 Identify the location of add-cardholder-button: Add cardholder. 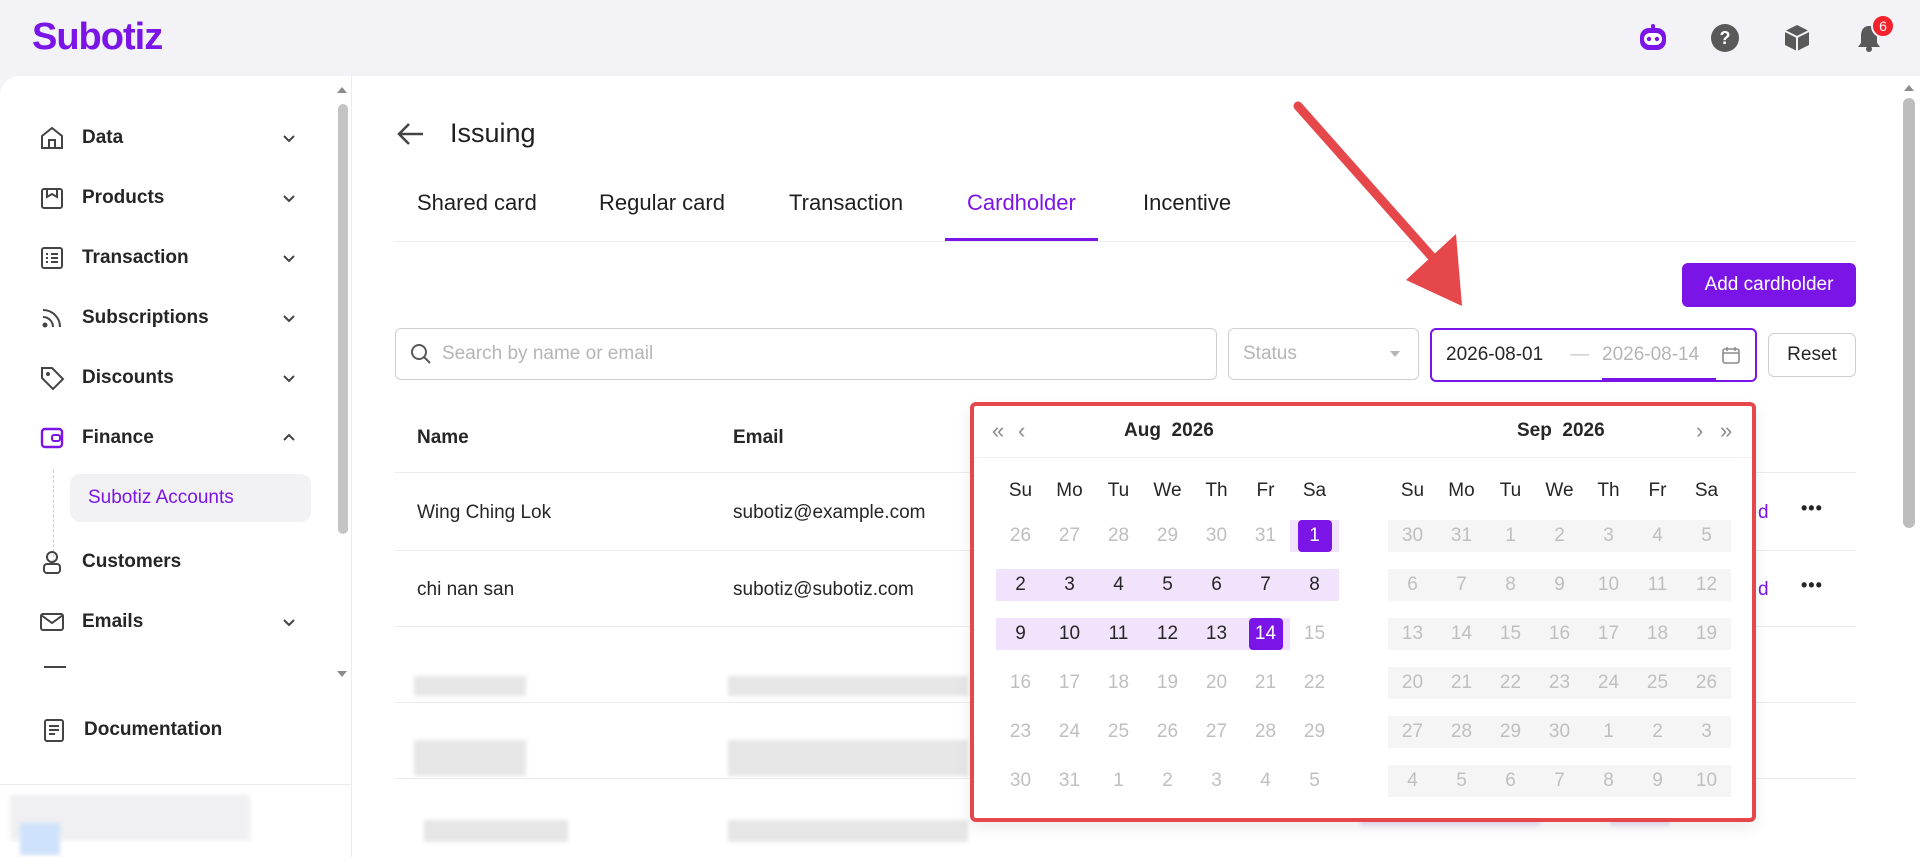
(1769, 285).